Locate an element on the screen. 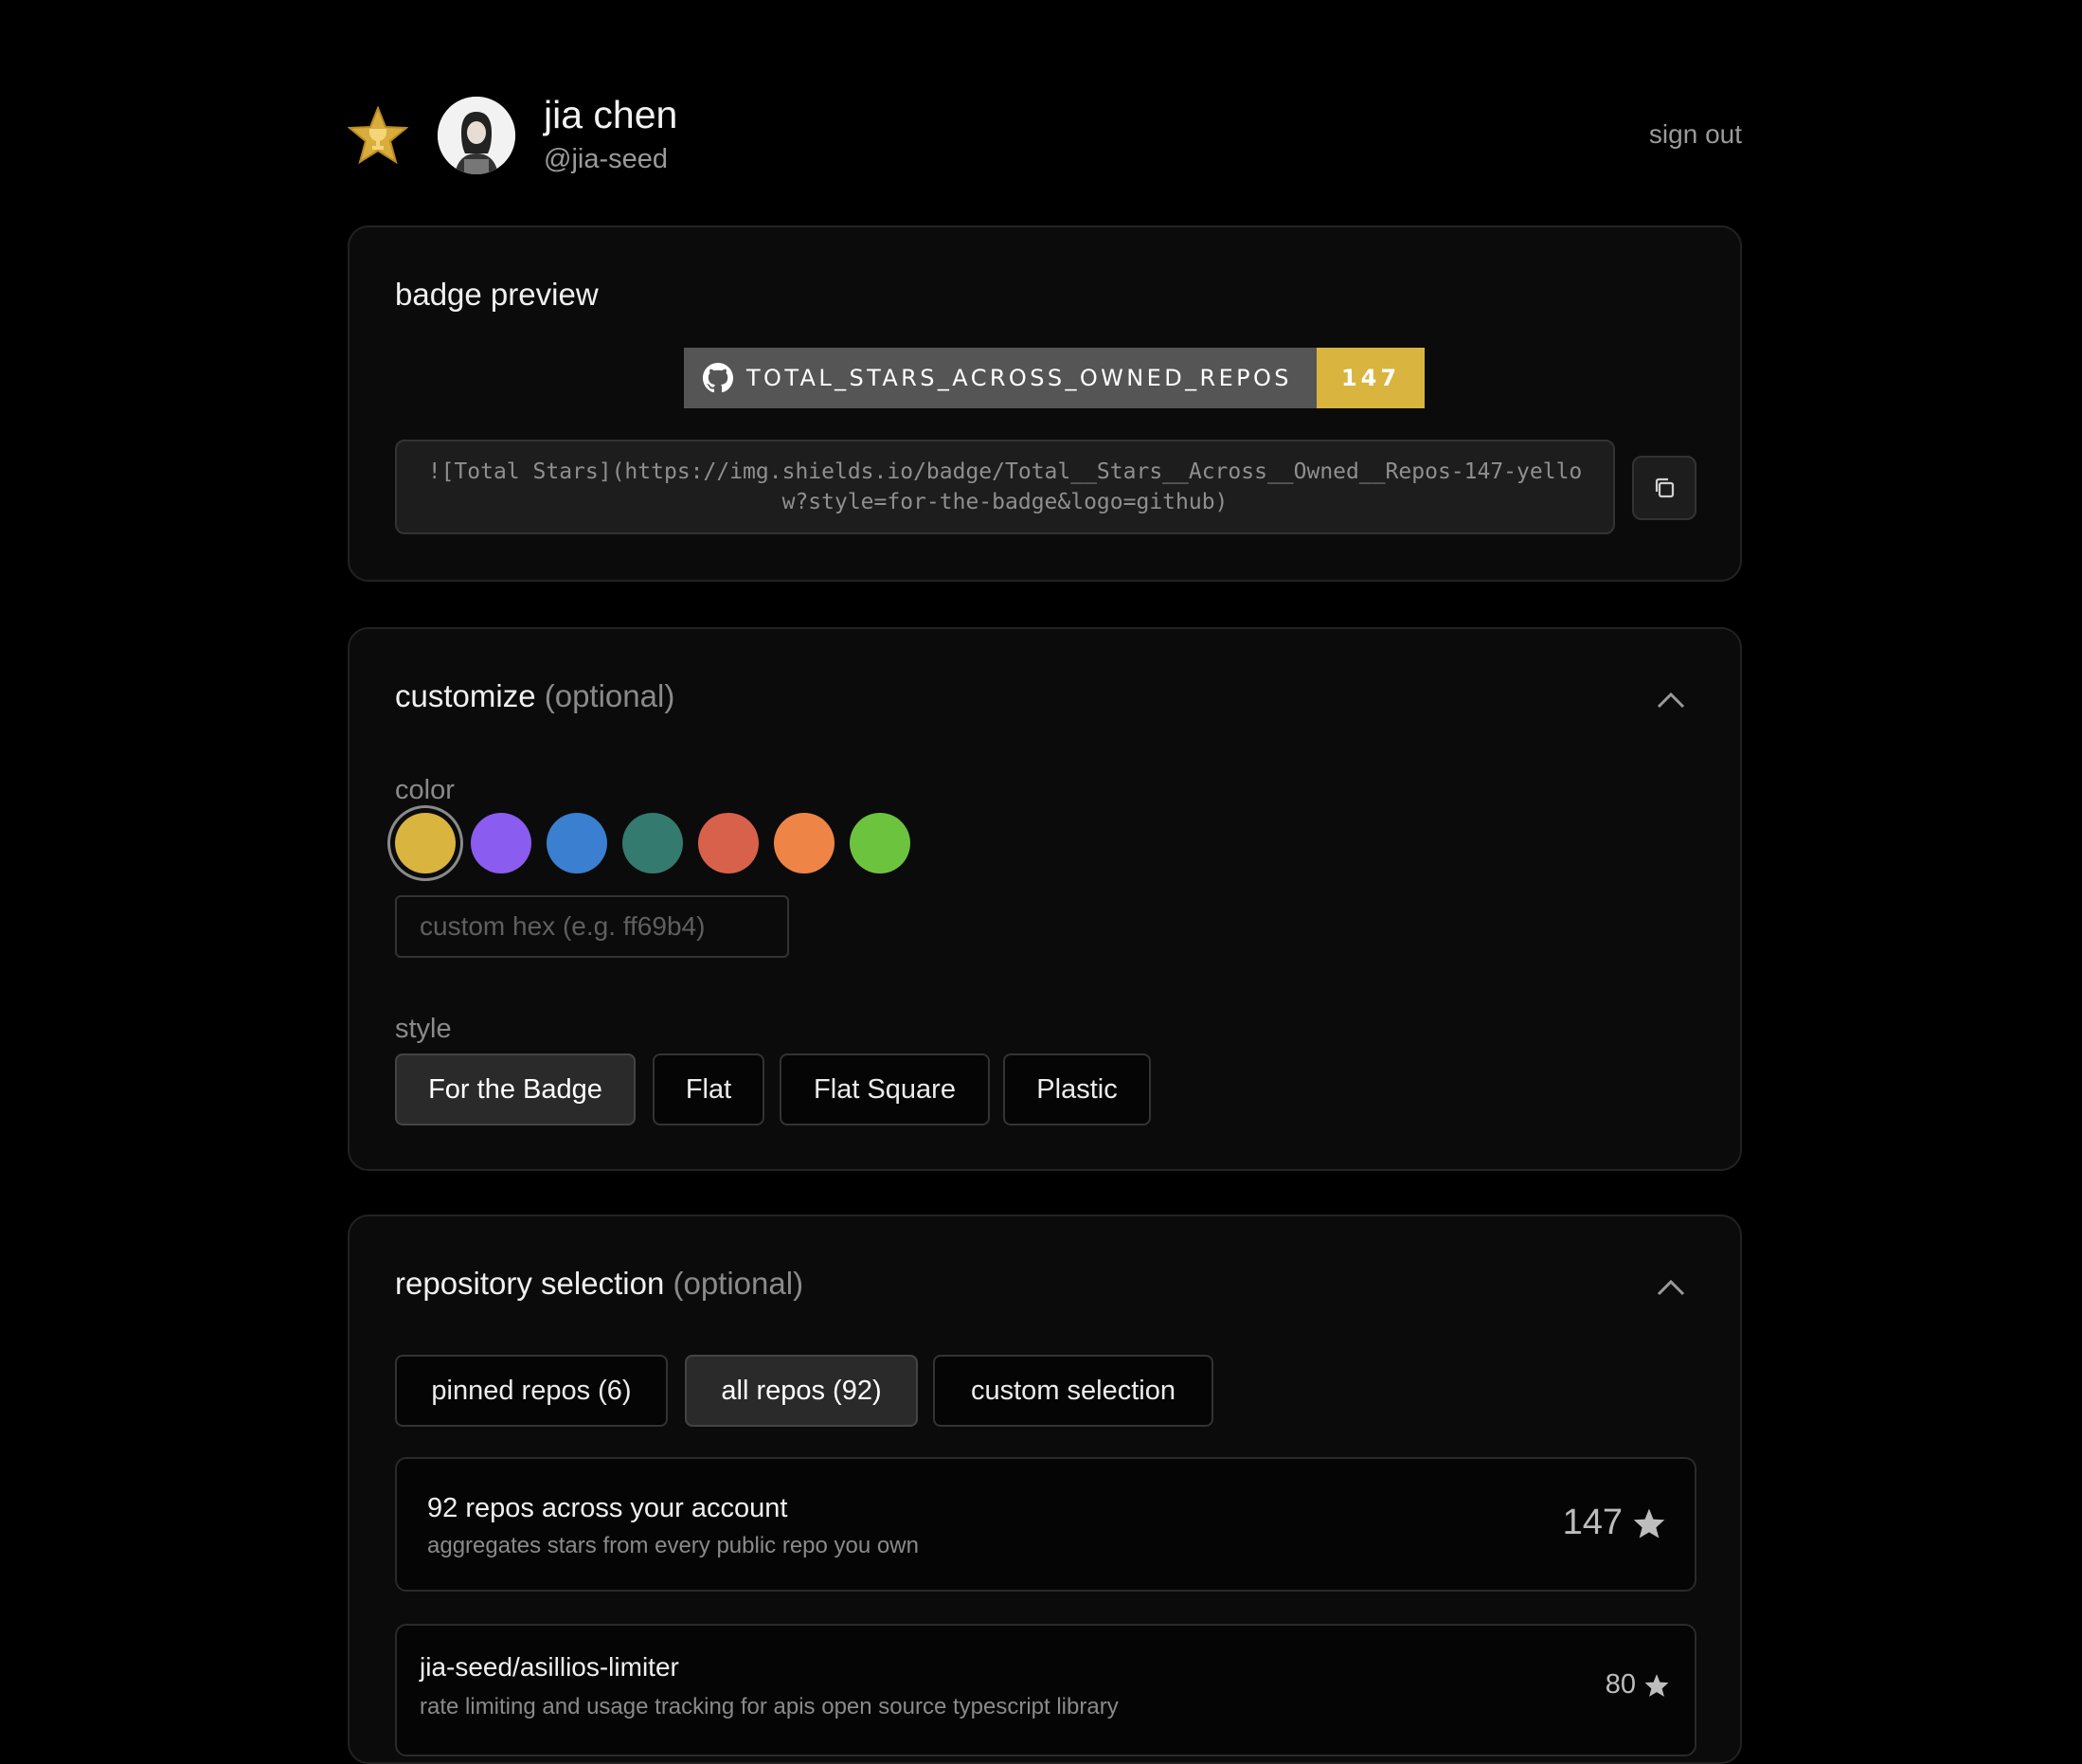  github-icon is located at coordinates (718, 378).